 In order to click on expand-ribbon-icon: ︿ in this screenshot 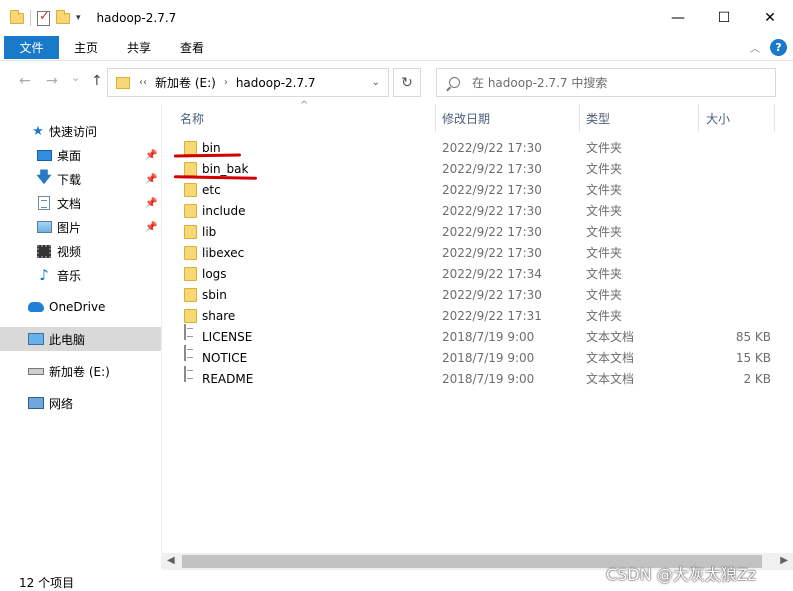, I will do `click(755, 47)`.